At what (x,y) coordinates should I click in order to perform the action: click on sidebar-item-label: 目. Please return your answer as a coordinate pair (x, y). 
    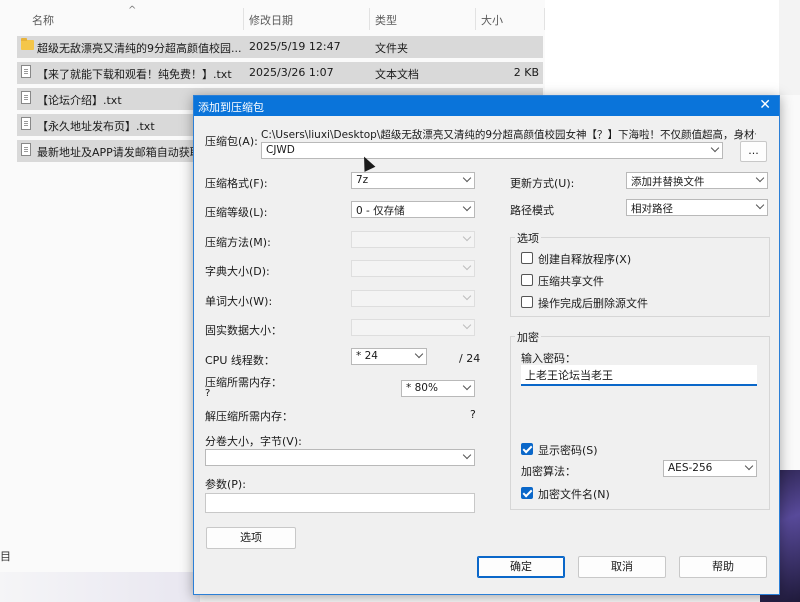
    Looking at the image, I should click on (5, 556).